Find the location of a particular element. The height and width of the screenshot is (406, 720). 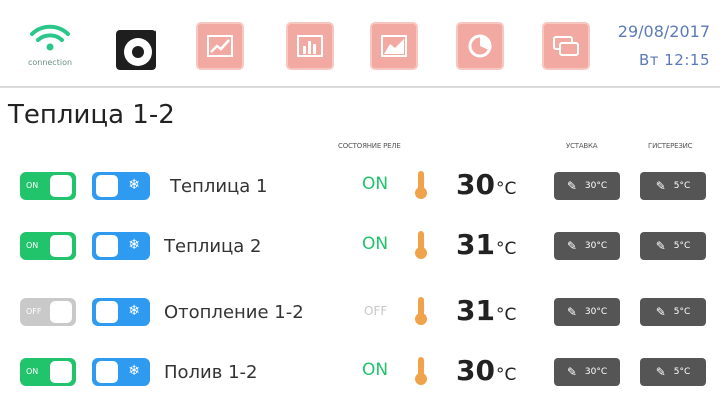

table-row: ON ❄ Теплица 2 ON 31°C ✎ 30°C ✎ 5°C is located at coordinates (360, 254).